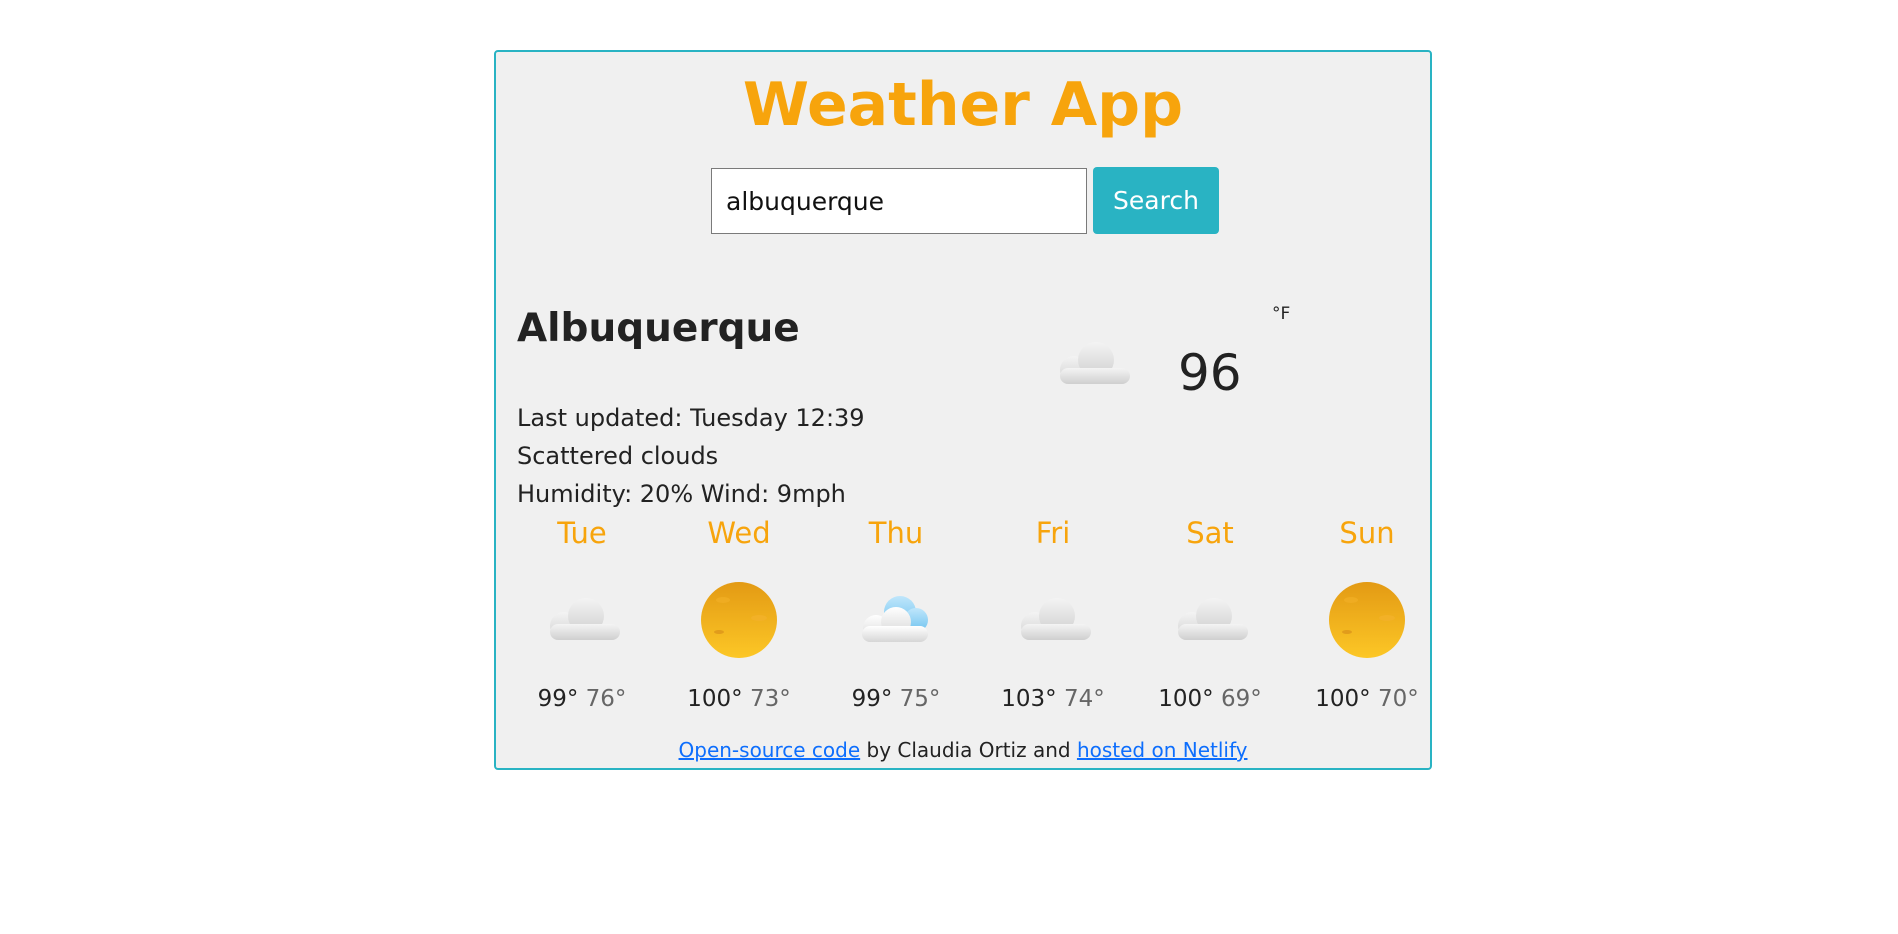  I want to click on footer-credit: by Claudia Ortiz and, so click(968, 750).